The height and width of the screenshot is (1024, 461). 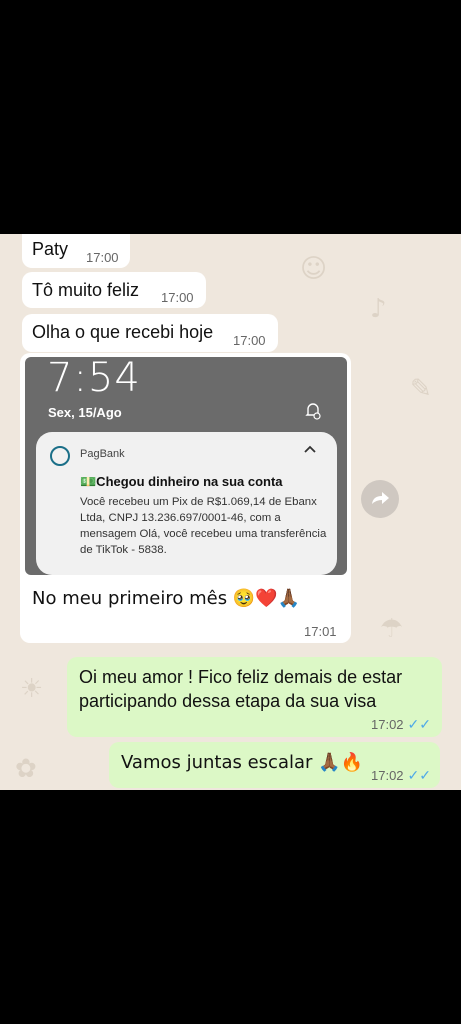 What do you see at coordinates (378, 309) in the screenshot?
I see `doodle-icon: ♪` at bounding box center [378, 309].